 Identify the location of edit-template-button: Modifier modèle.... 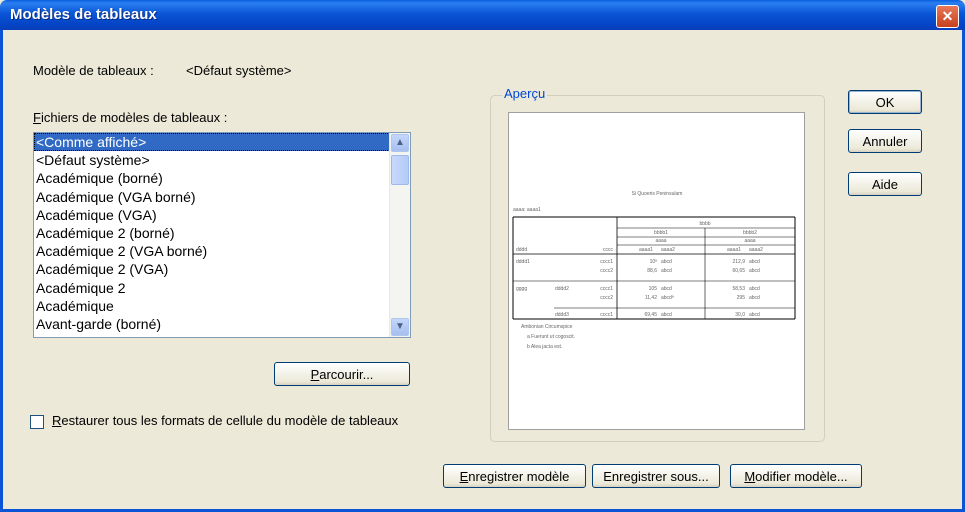
(796, 476).